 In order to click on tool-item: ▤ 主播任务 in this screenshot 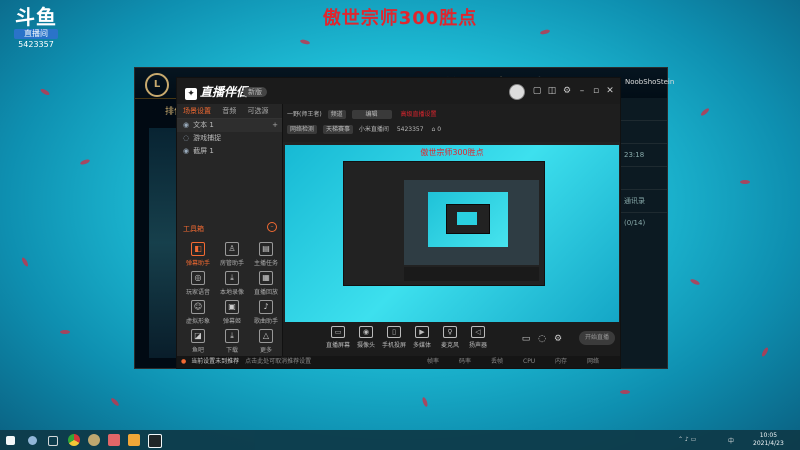, I will do `click(266, 254)`.